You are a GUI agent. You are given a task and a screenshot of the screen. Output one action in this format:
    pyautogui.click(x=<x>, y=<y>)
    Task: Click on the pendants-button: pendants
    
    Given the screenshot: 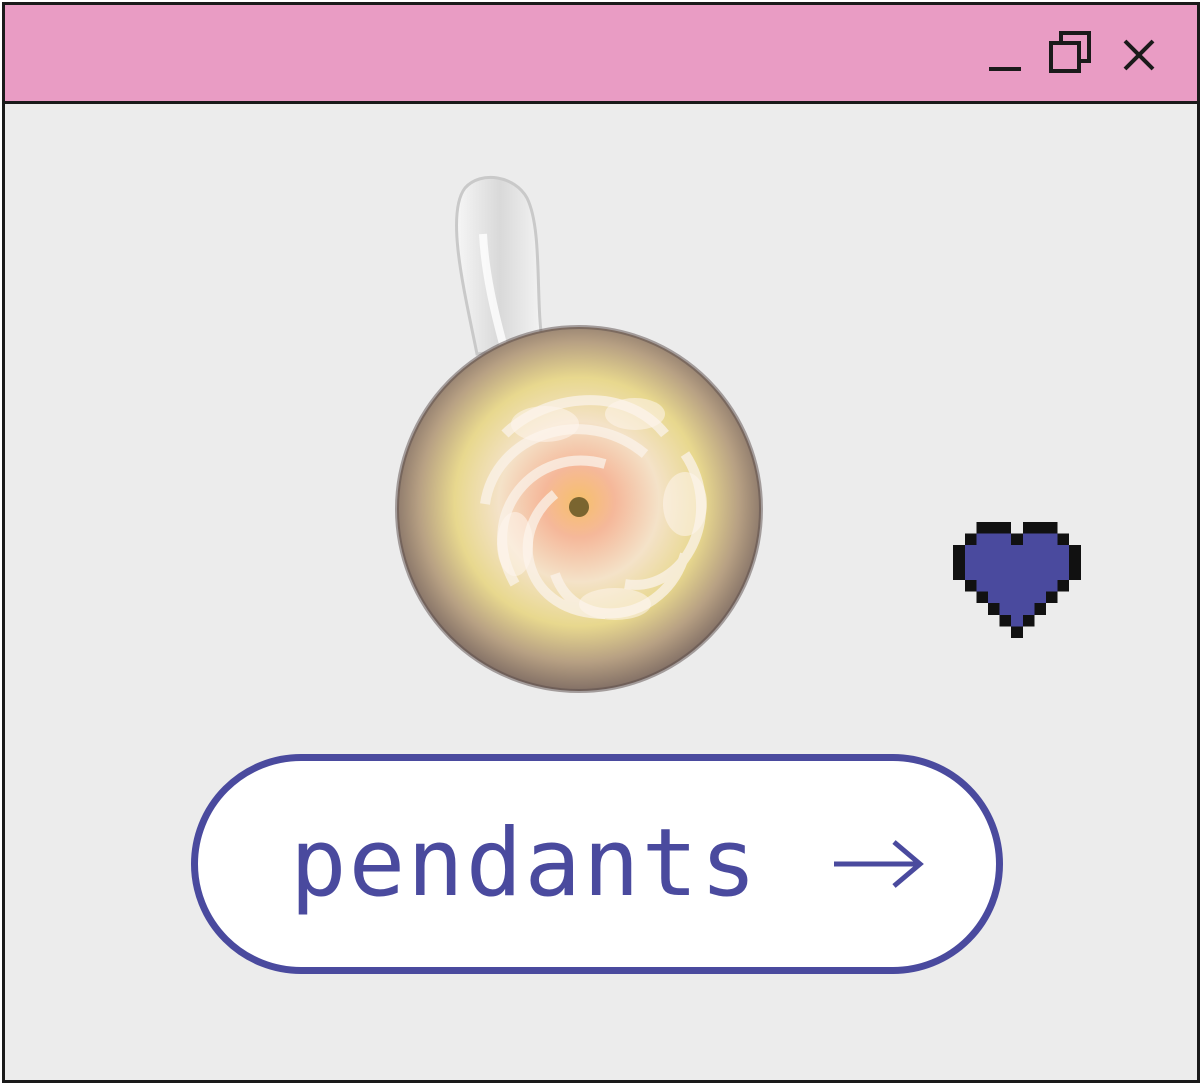 What is the action you would take?
    pyautogui.click(x=597, y=864)
    